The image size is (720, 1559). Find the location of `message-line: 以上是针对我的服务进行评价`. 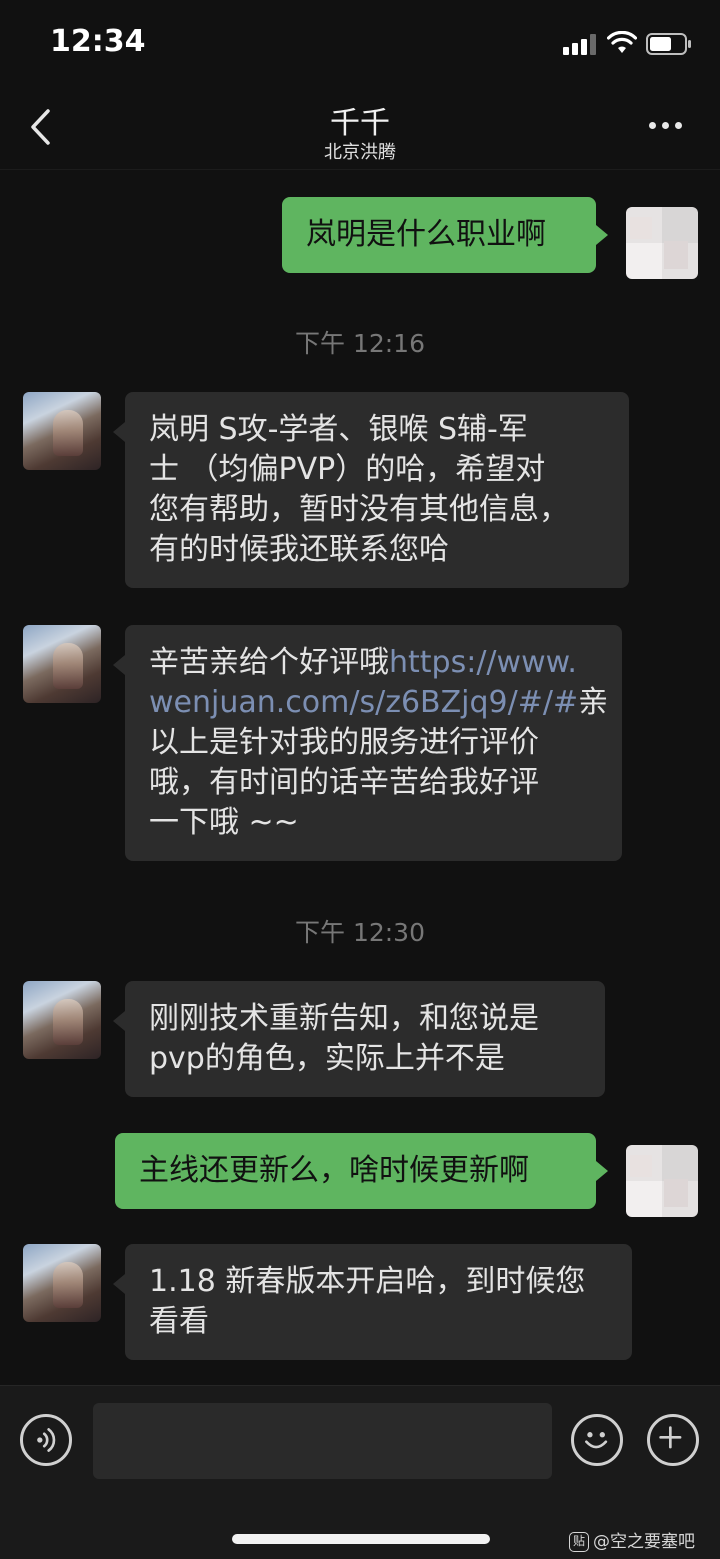

message-line: 以上是针对我的服务进行评价 is located at coordinates (344, 742).